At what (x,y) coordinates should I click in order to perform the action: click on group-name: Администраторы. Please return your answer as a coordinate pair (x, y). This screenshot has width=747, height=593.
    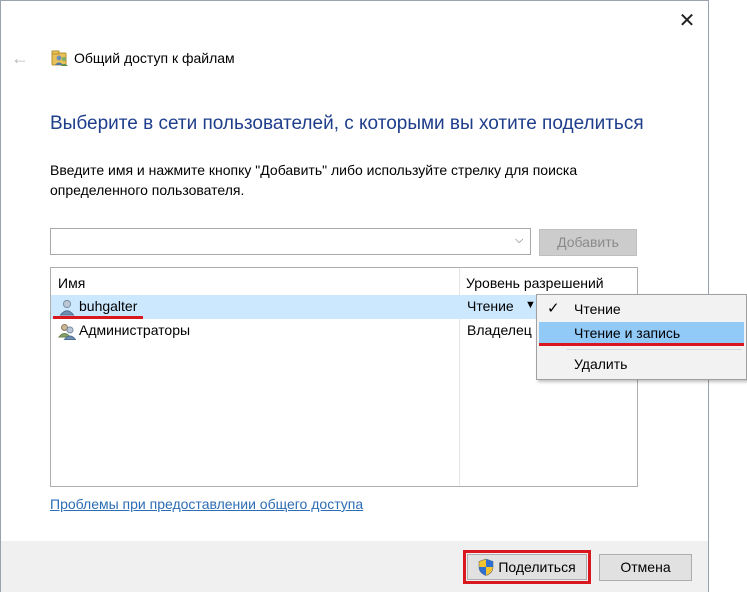
    Looking at the image, I should click on (135, 330).